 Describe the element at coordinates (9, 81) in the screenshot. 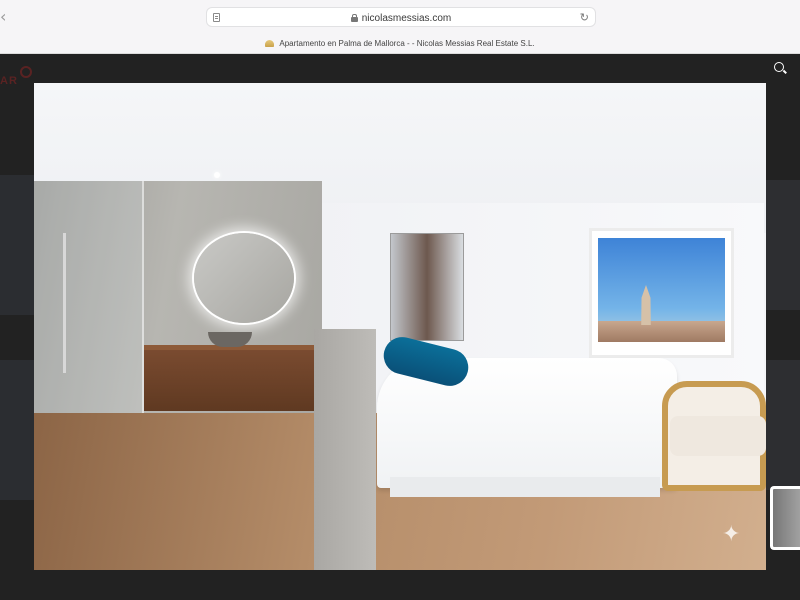

I see `site-logo: AR` at that location.